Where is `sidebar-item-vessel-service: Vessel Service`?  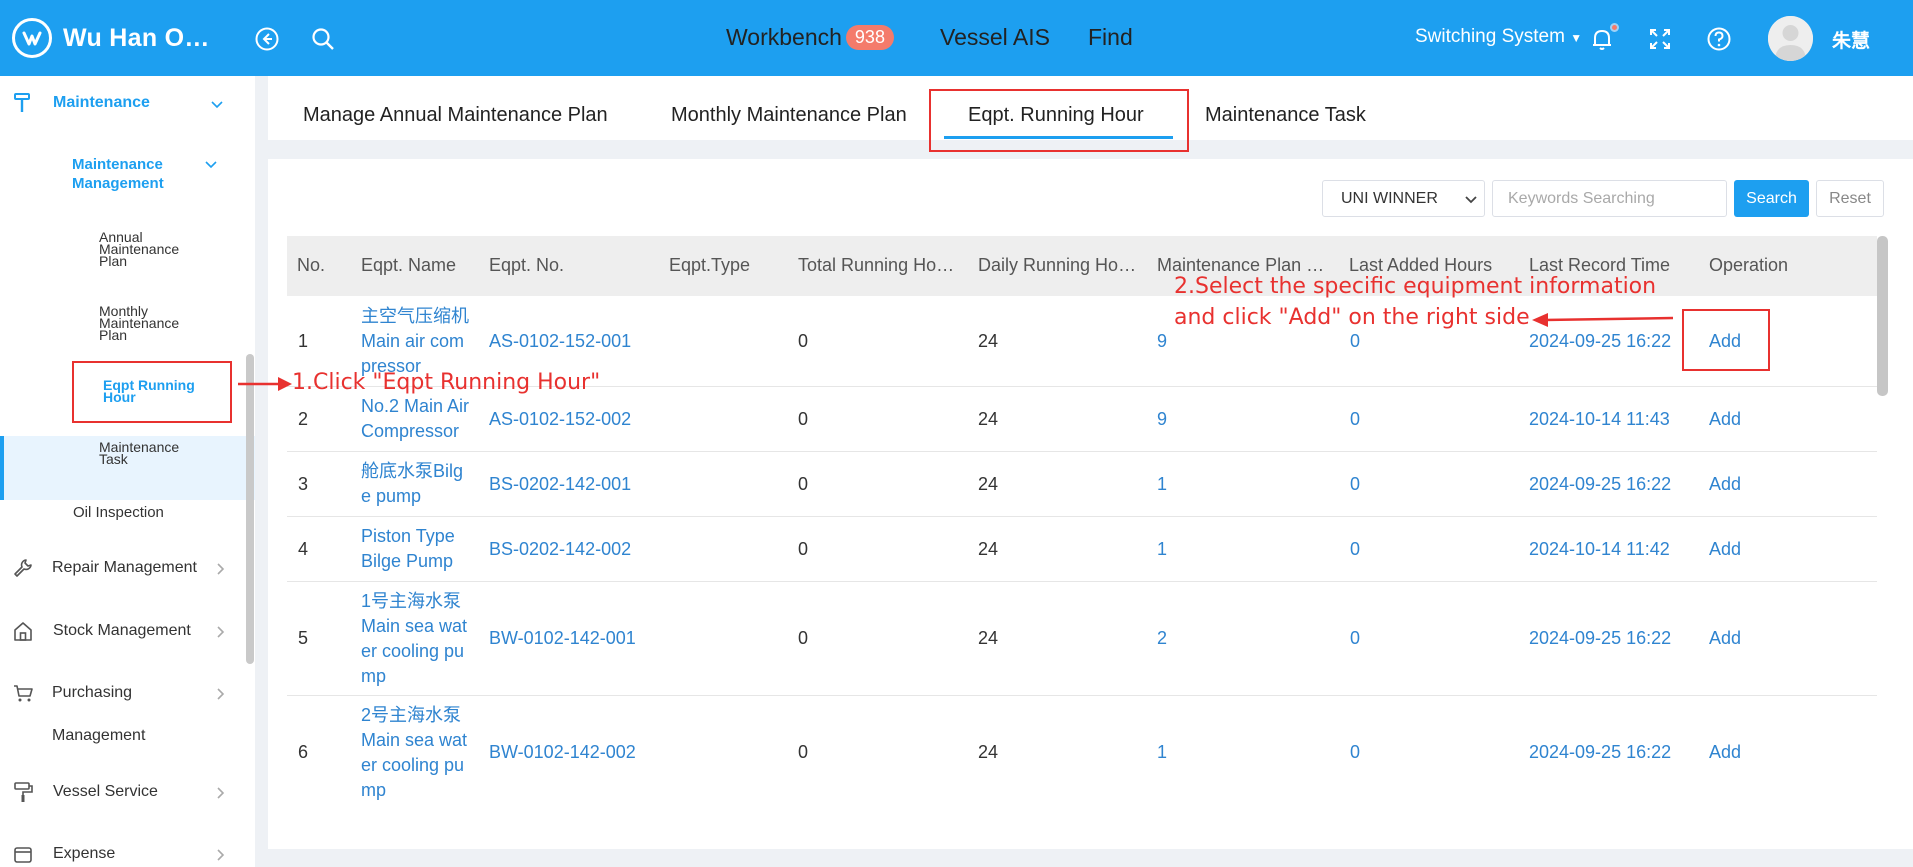
sidebar-item-vessel-service: Vessel Service is located at coordinates (122, 792).